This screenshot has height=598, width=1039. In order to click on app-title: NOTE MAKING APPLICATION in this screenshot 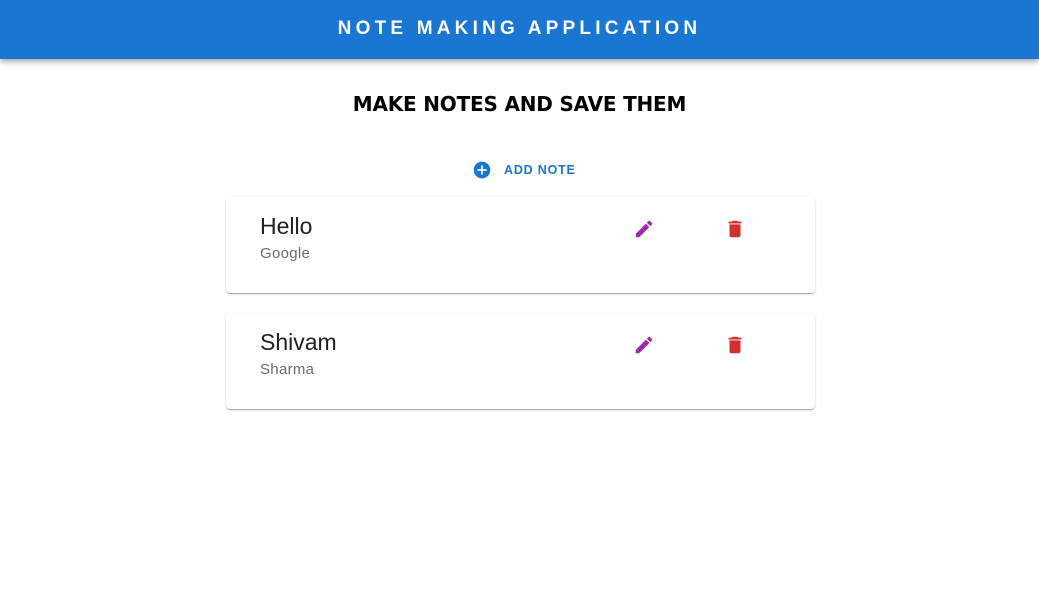, I will do `click(519, 28)`.